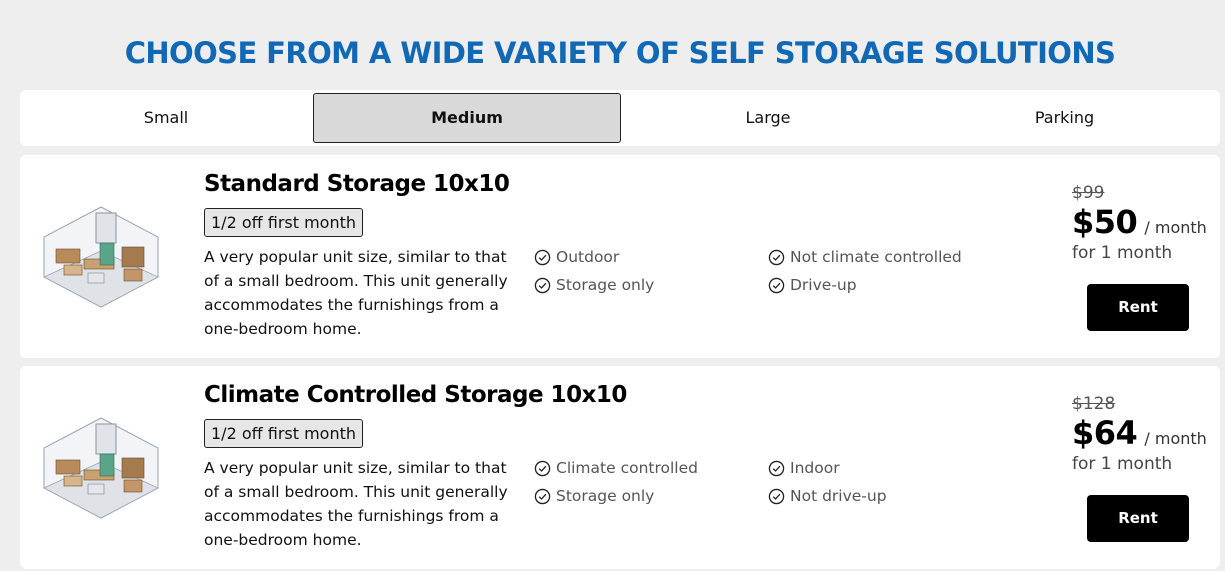 This screenshot has width=1225, height=571. Describe the element at coordinates (415, 395) in the screenshot. I see `unit-title: Climate Controlled Storage 10x10` at that location.